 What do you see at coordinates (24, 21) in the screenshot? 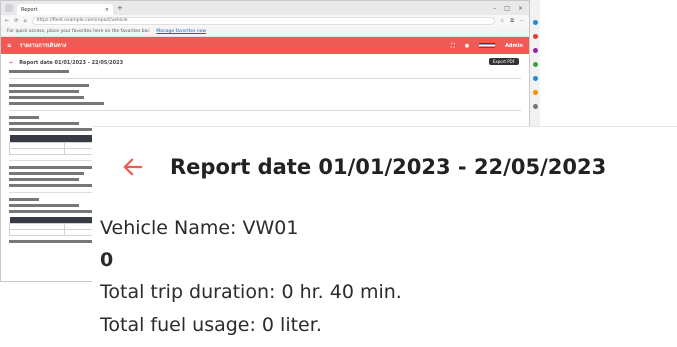
I see `home-icon: ⌂` at bounding box center [24, 21].